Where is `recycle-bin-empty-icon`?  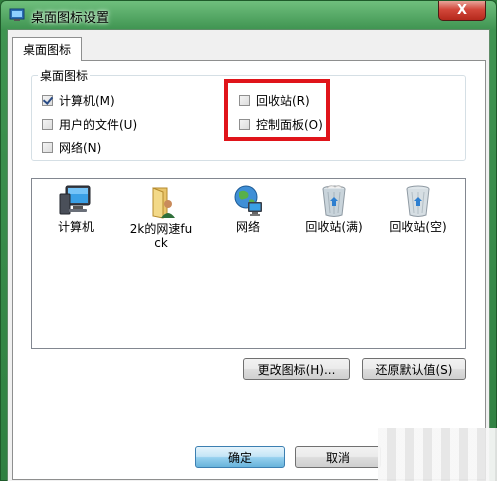
recycle-bin-empty-icon is located at coordinates (418, 201).